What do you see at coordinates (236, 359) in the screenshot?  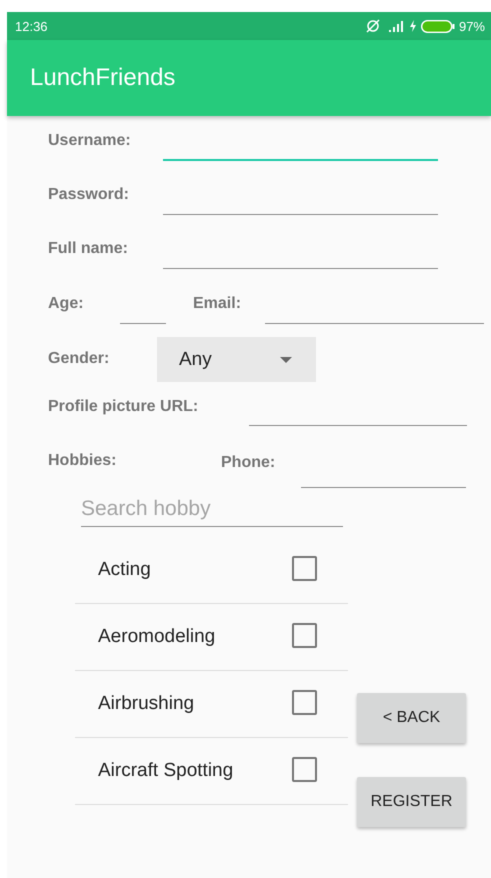 I see `gender-dropdown: Any` at bounding box center [236, 359].